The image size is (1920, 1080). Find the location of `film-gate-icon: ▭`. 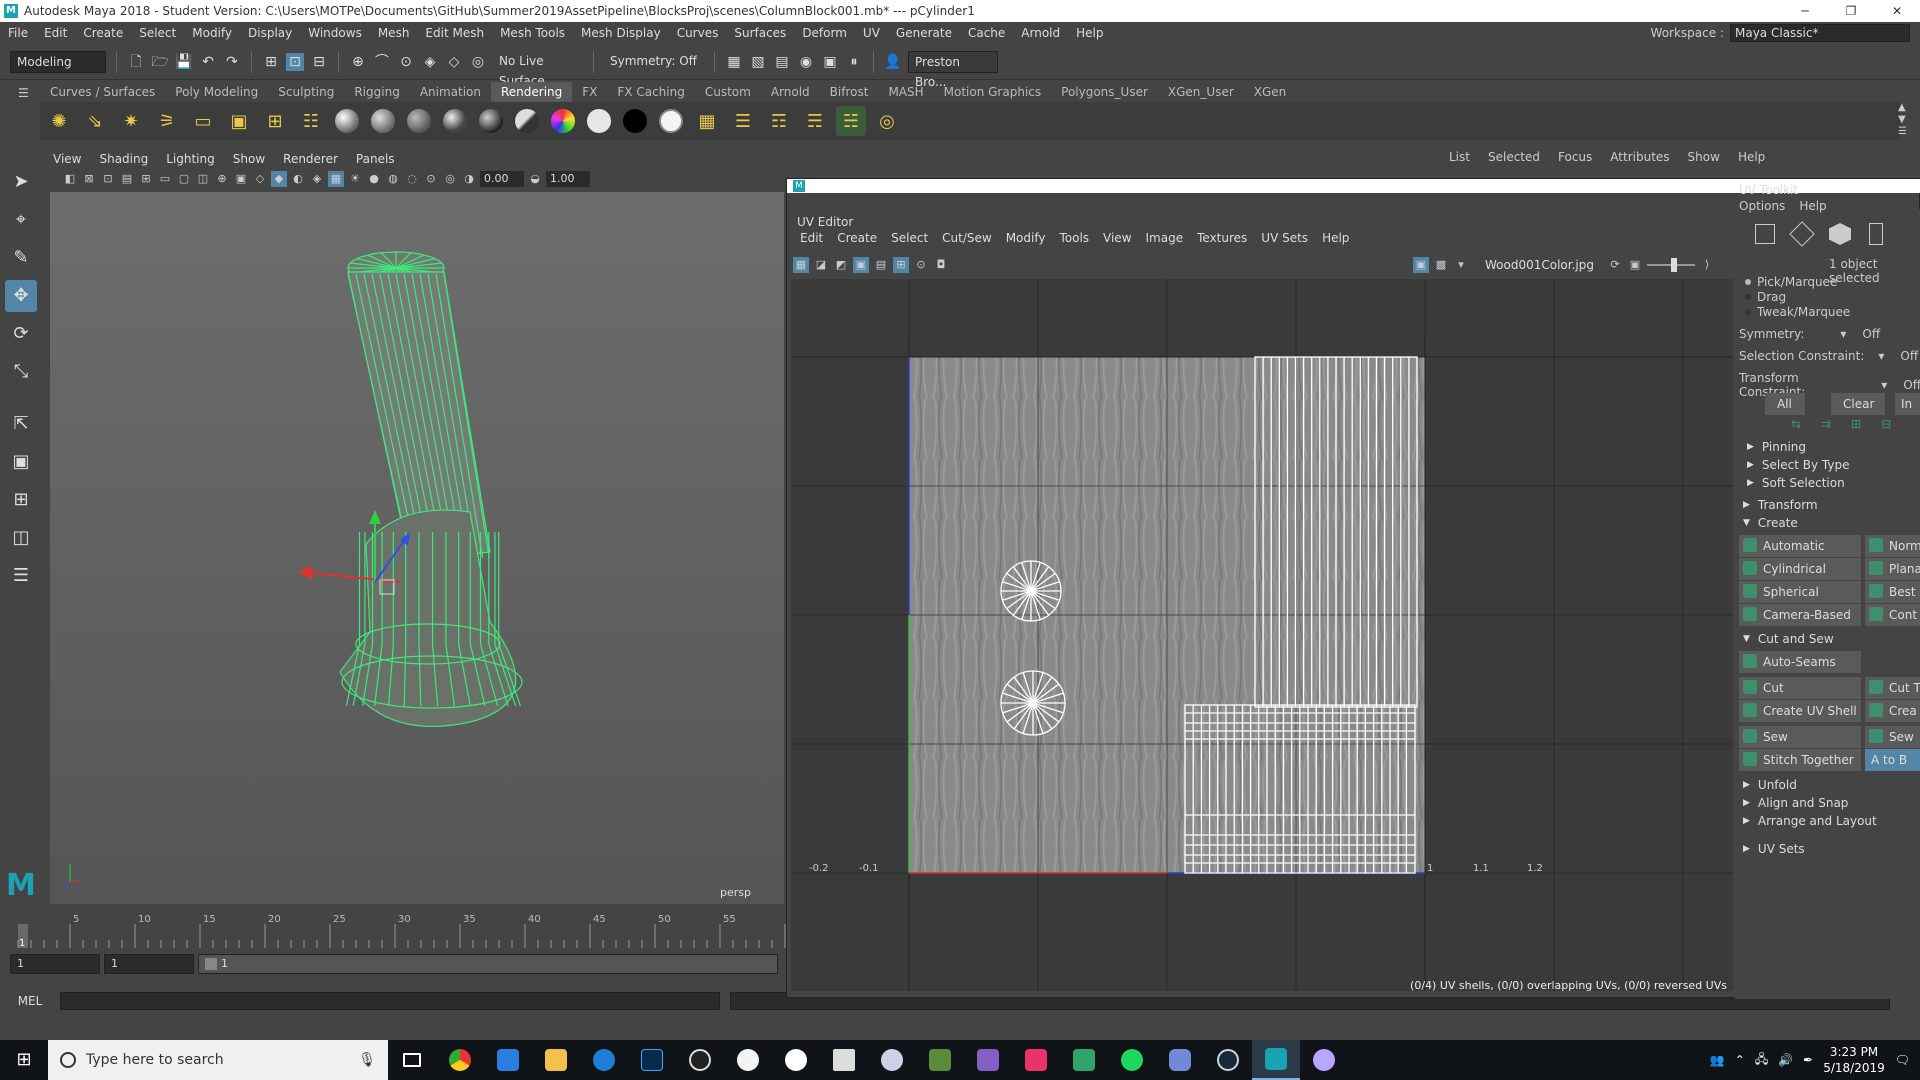

film-gate-icon: ▭ is located at coordinates (165, 179).